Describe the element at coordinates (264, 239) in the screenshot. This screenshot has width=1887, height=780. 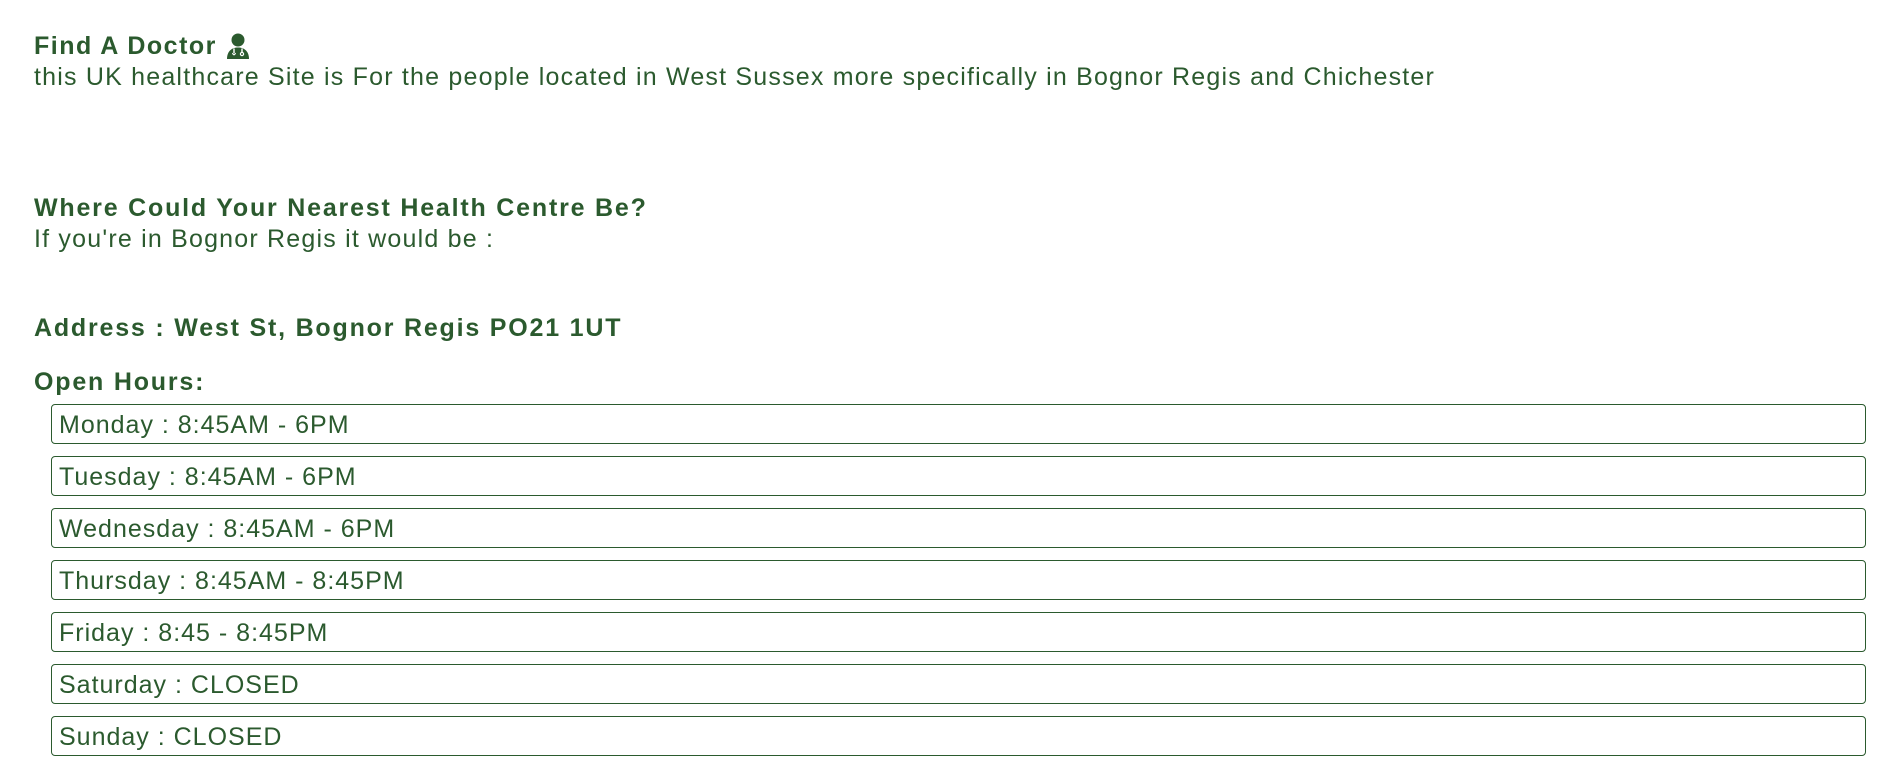
I see `nearest-centre-intro: If you're in Bognor Regis it would be :` at that location.